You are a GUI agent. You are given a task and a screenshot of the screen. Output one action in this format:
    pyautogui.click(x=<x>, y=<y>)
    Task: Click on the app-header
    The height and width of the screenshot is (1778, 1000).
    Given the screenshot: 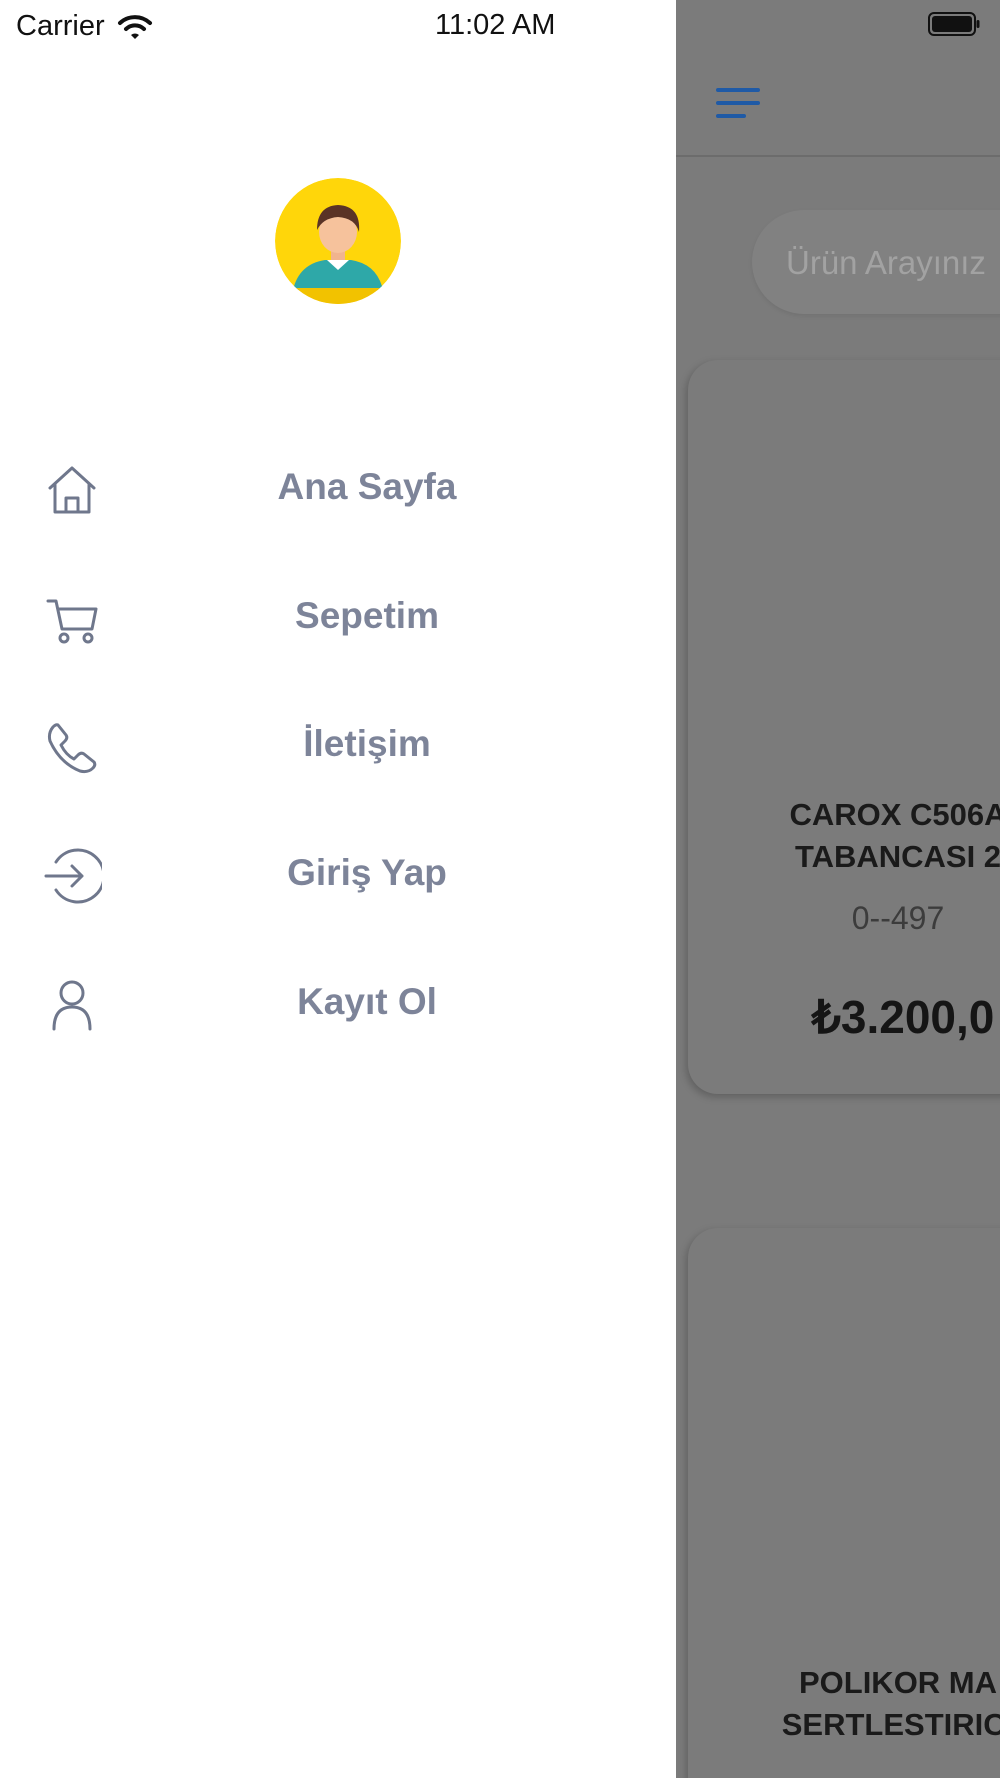 What is the action you would take?
    pyautogui.click(x=838, y=78)
    